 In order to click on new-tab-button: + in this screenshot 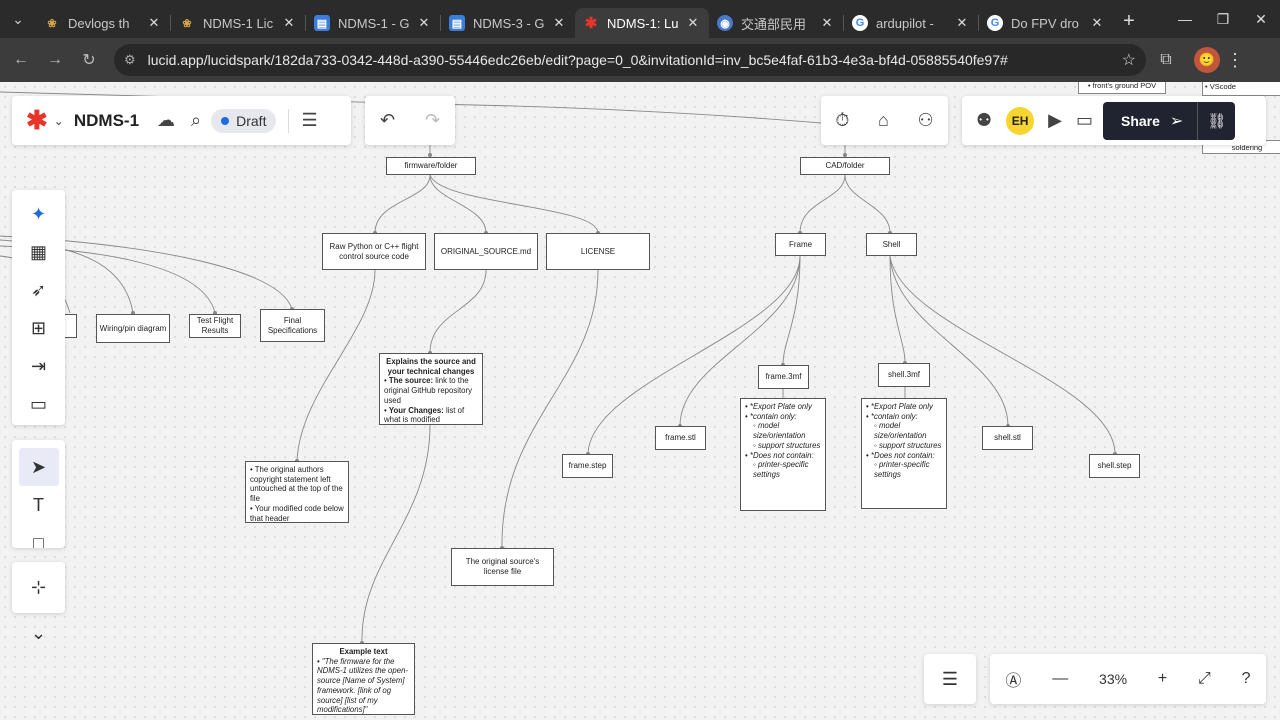, I will do `click(1129, 21)`.